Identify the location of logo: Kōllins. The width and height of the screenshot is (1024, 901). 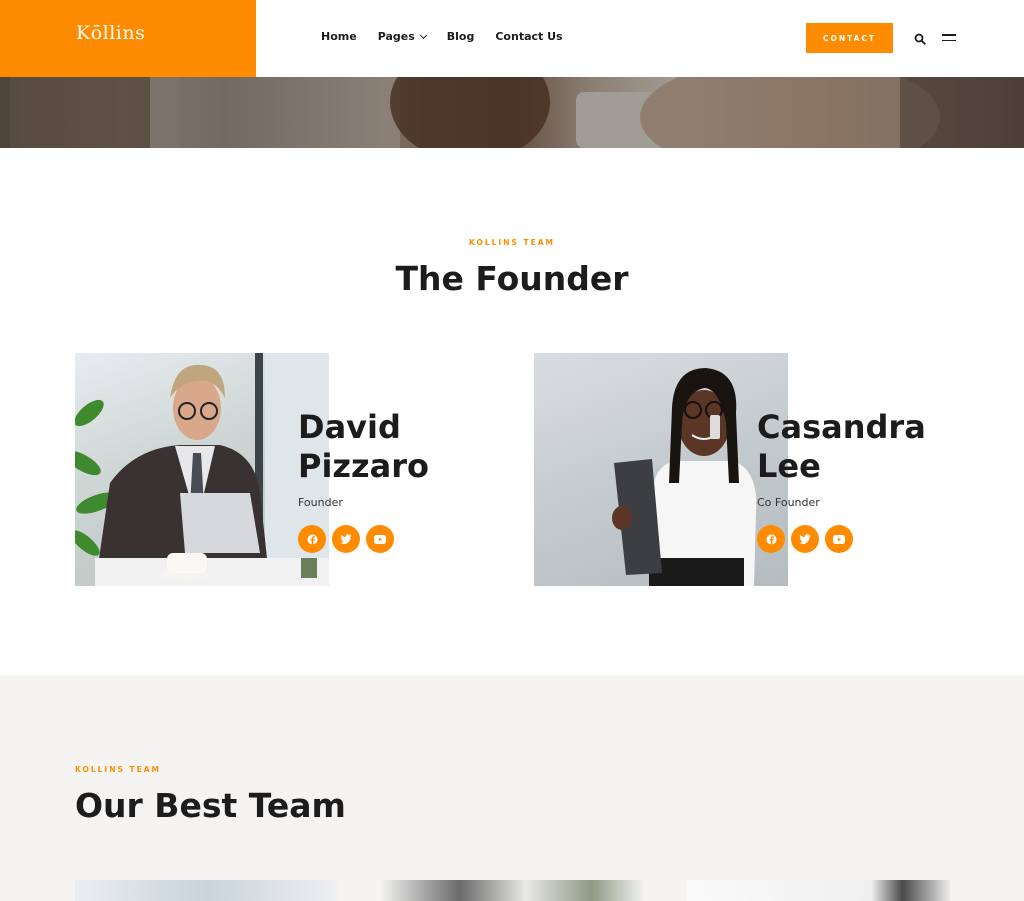
(110, 33).